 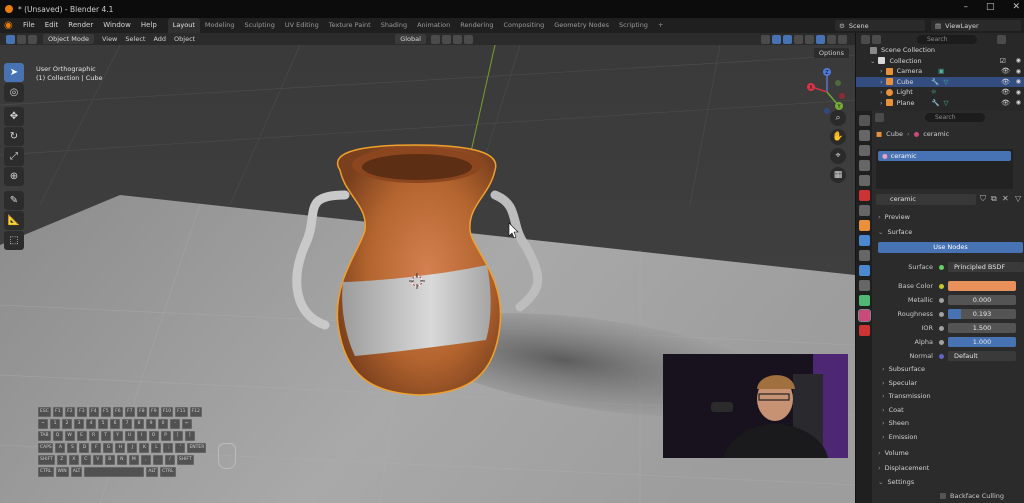 What do you see at coordinates (68, 39) in the screenshot?
I see `mode-dropdown: Object Mode` at bounding box center [68, 39].